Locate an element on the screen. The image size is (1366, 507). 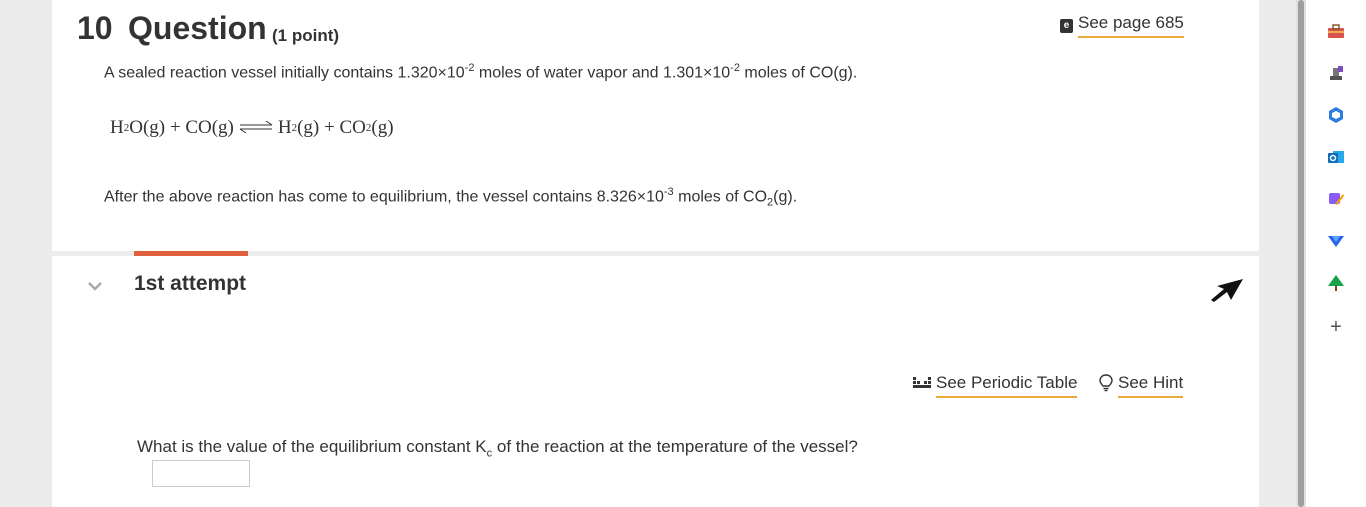
hint-link: See Hint is located at coordinates (1141, 385).